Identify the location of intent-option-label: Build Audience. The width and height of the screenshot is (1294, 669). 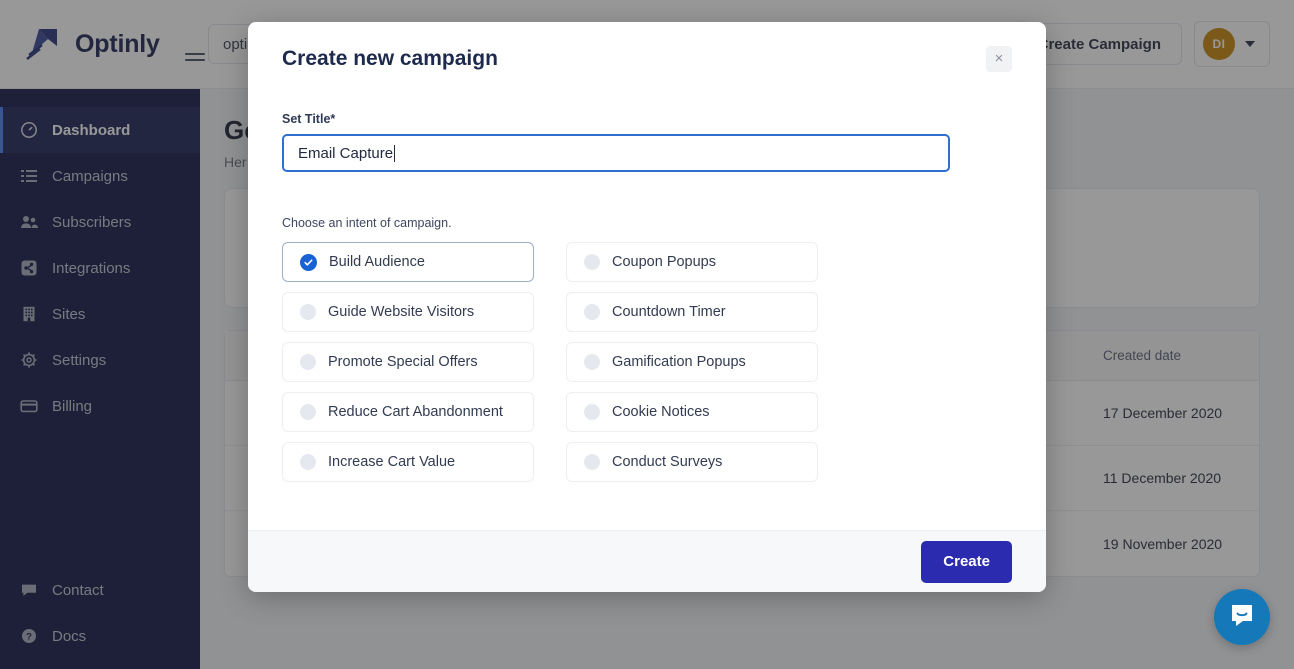
(377, 262).